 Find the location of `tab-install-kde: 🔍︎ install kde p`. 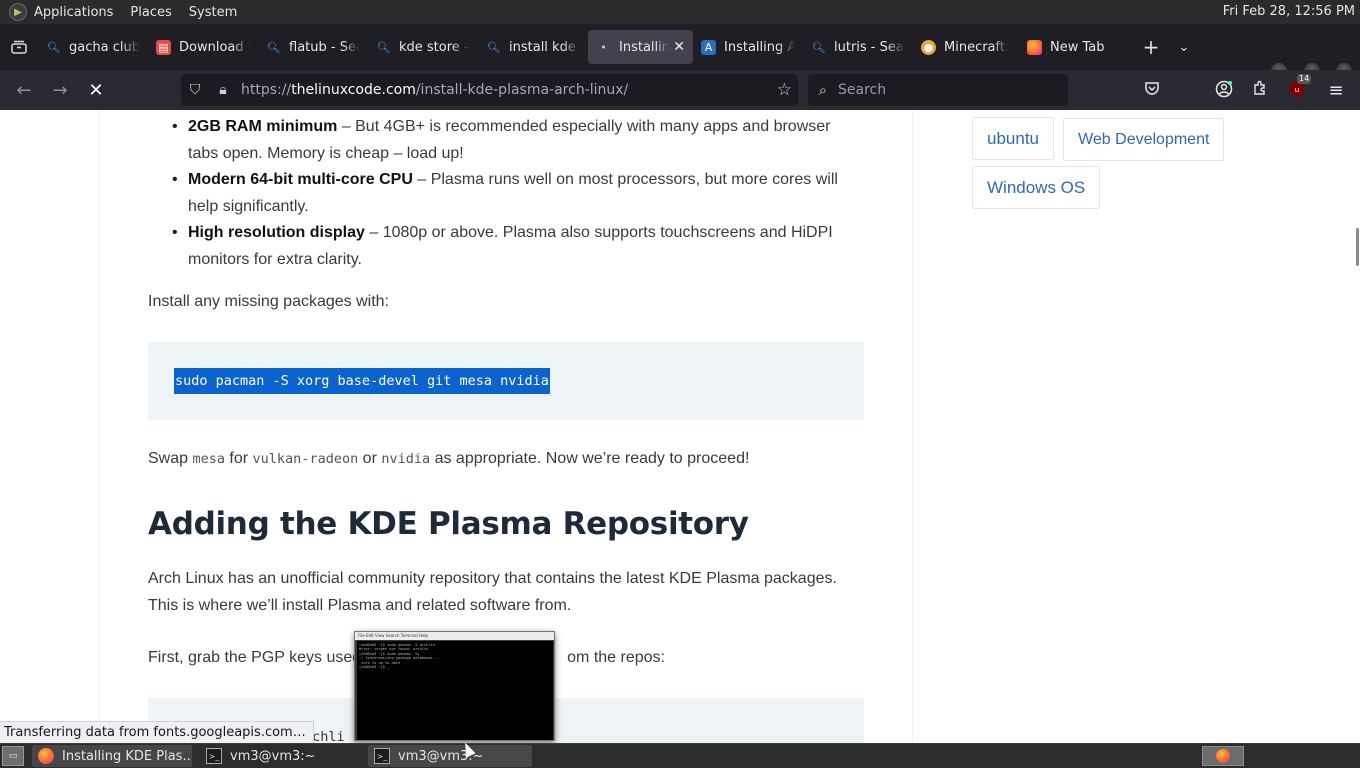

tab-install-kde: 🔍︎ install kde p is located at coordinates (533, 47).